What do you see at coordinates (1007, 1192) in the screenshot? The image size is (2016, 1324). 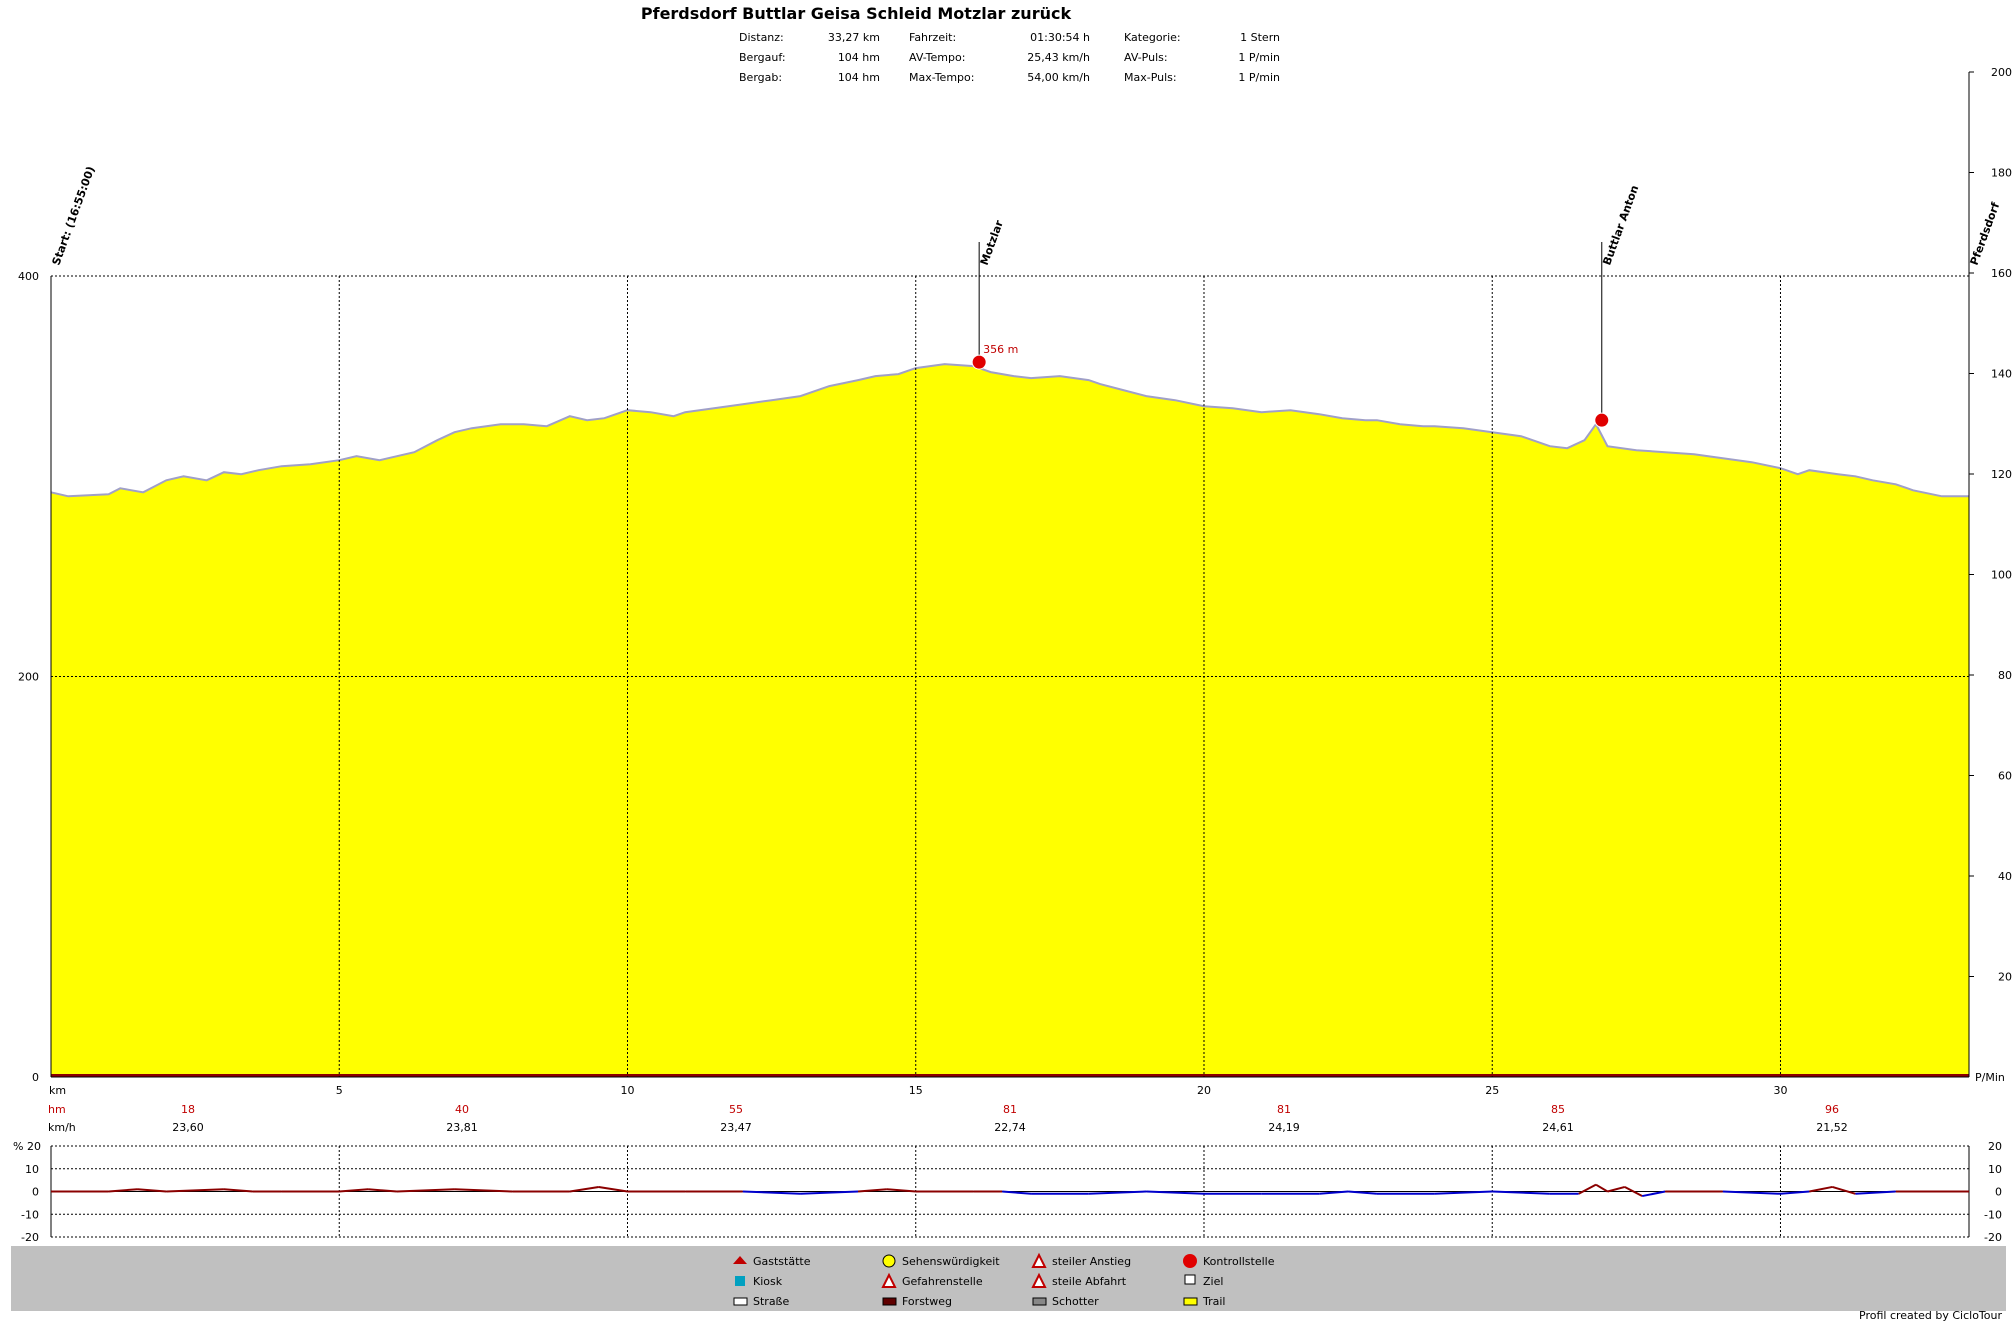 I see `grade-plot: 20 10 10 0 0 -10 -10 -20 -20 % 20` at bounding box center [1007, 1192].